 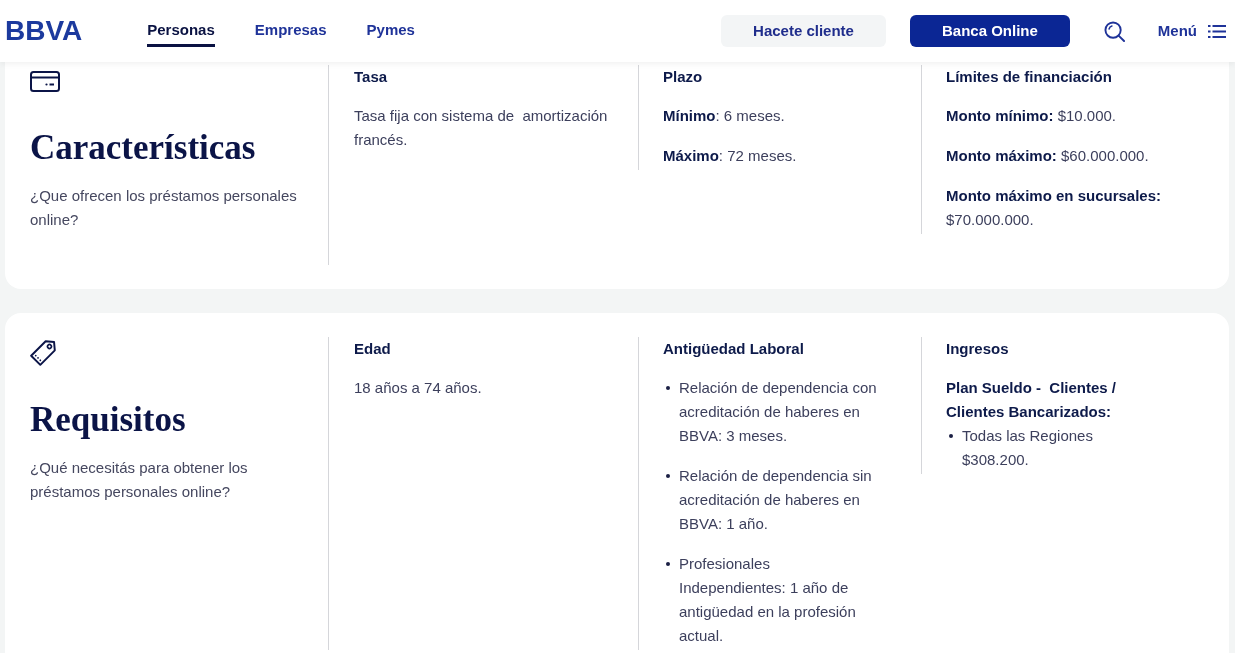 What do you see at coordinates (978, 349) in the screenshot?
I see `column-heading: Ingresos` at bounding box center [978, 349].